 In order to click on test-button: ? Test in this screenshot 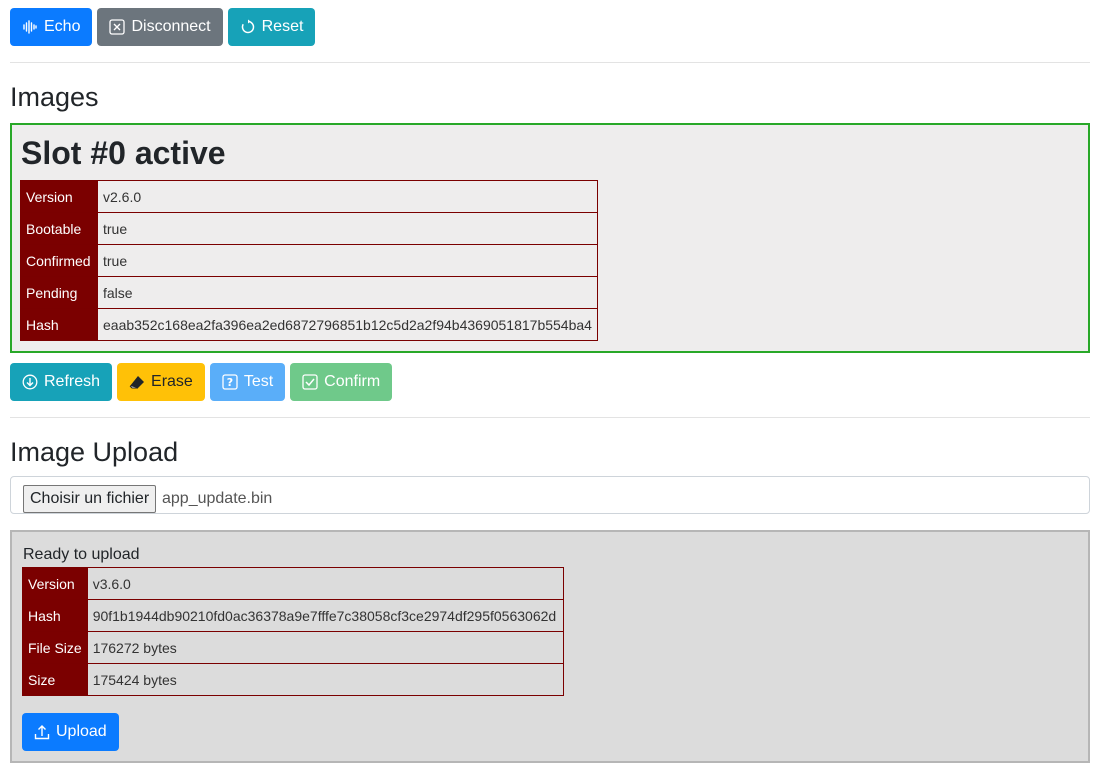, I will do `click(247, 382)`.